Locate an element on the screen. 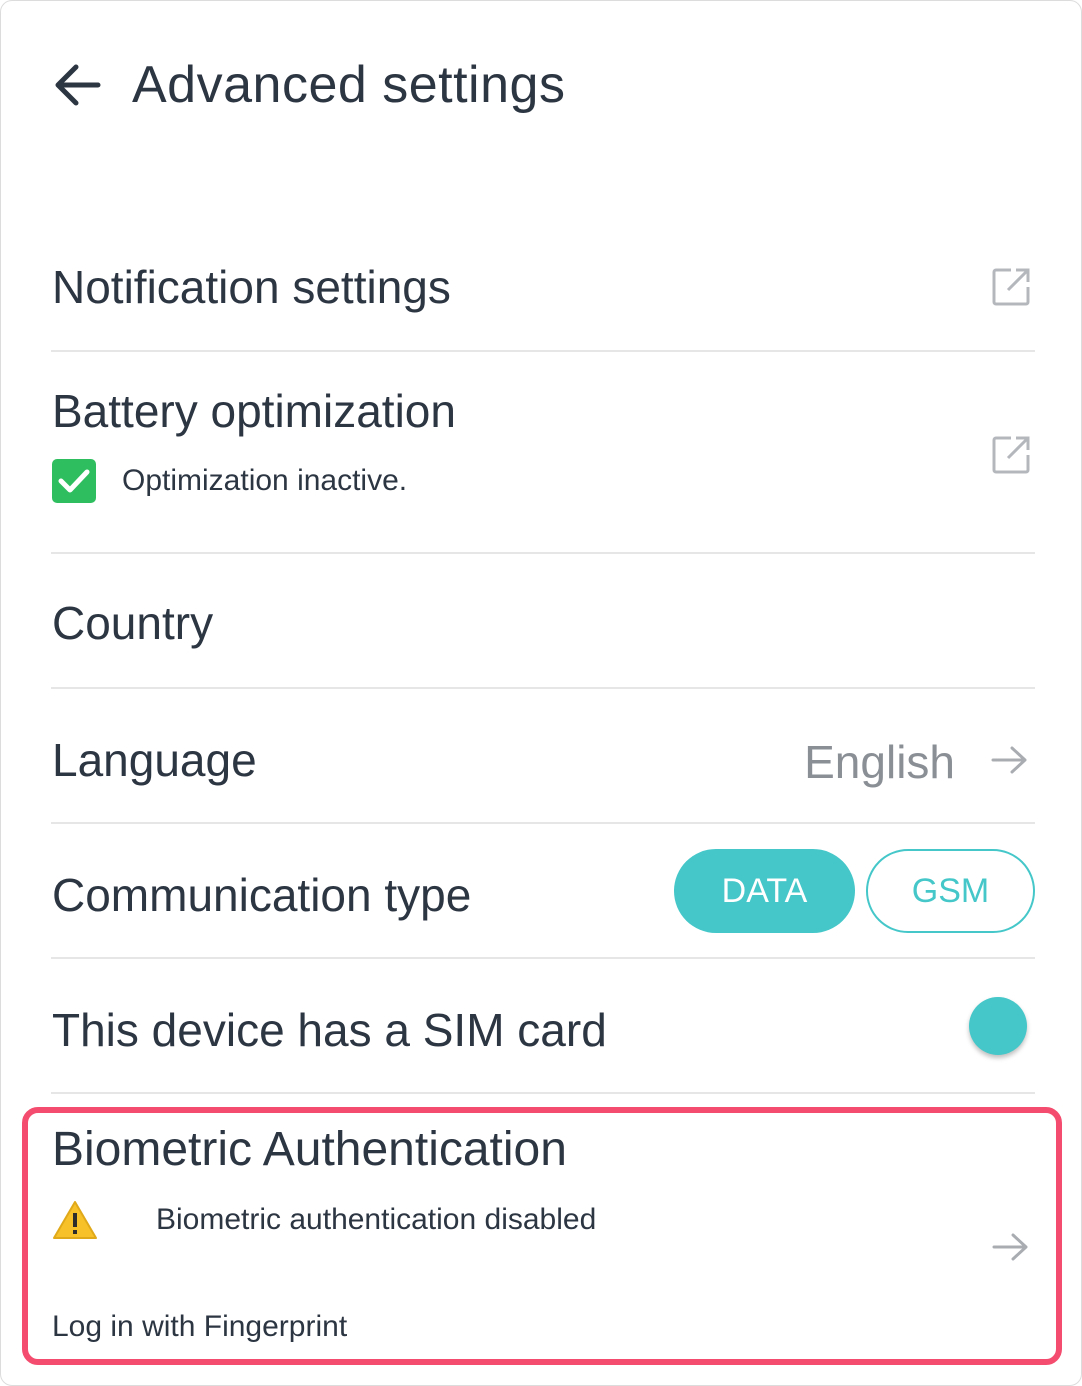 The image size is (1082, 1386). language-value: English is located at coordinates (879, 762).